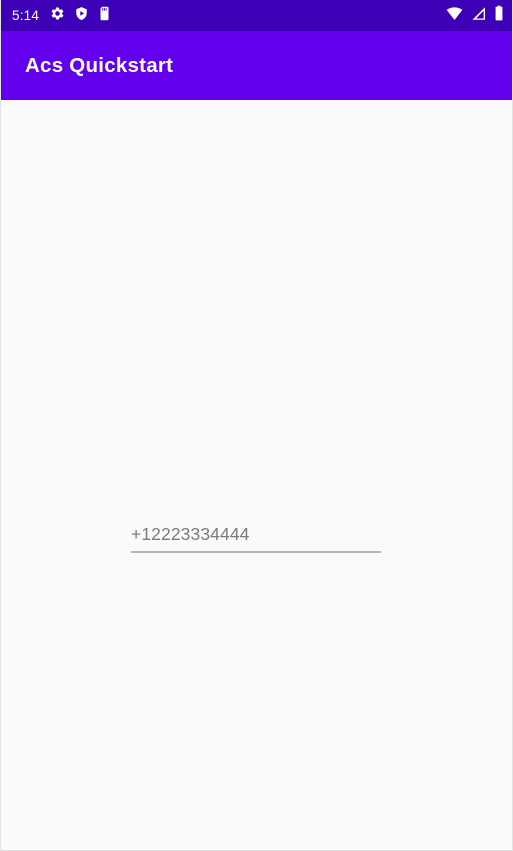 This screenshot has height=851, width=513. What do you see at coordinates (228, 16) in the screenshot?
I see `status-bar-left-group: 5:14` at bounding box center [228, 16].